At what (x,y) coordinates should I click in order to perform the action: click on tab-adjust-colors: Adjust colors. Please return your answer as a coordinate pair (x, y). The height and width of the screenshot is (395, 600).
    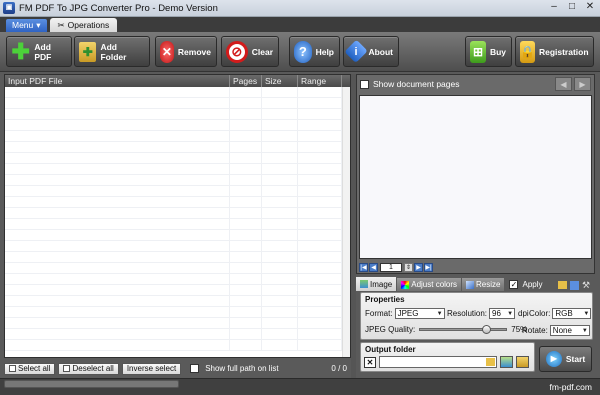
    Looking at the image, I should click on (429, 284).